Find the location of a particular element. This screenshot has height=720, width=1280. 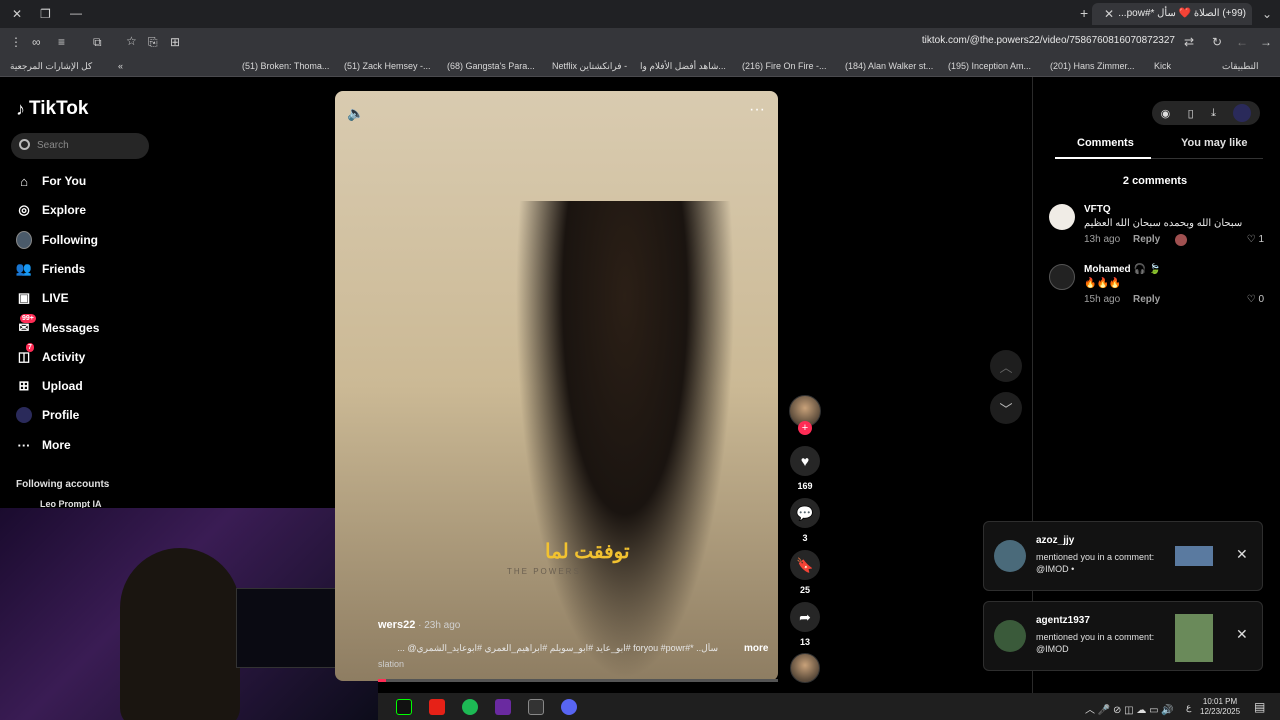

apps-link: التطبيقات is located at coordinates (1240, 66).